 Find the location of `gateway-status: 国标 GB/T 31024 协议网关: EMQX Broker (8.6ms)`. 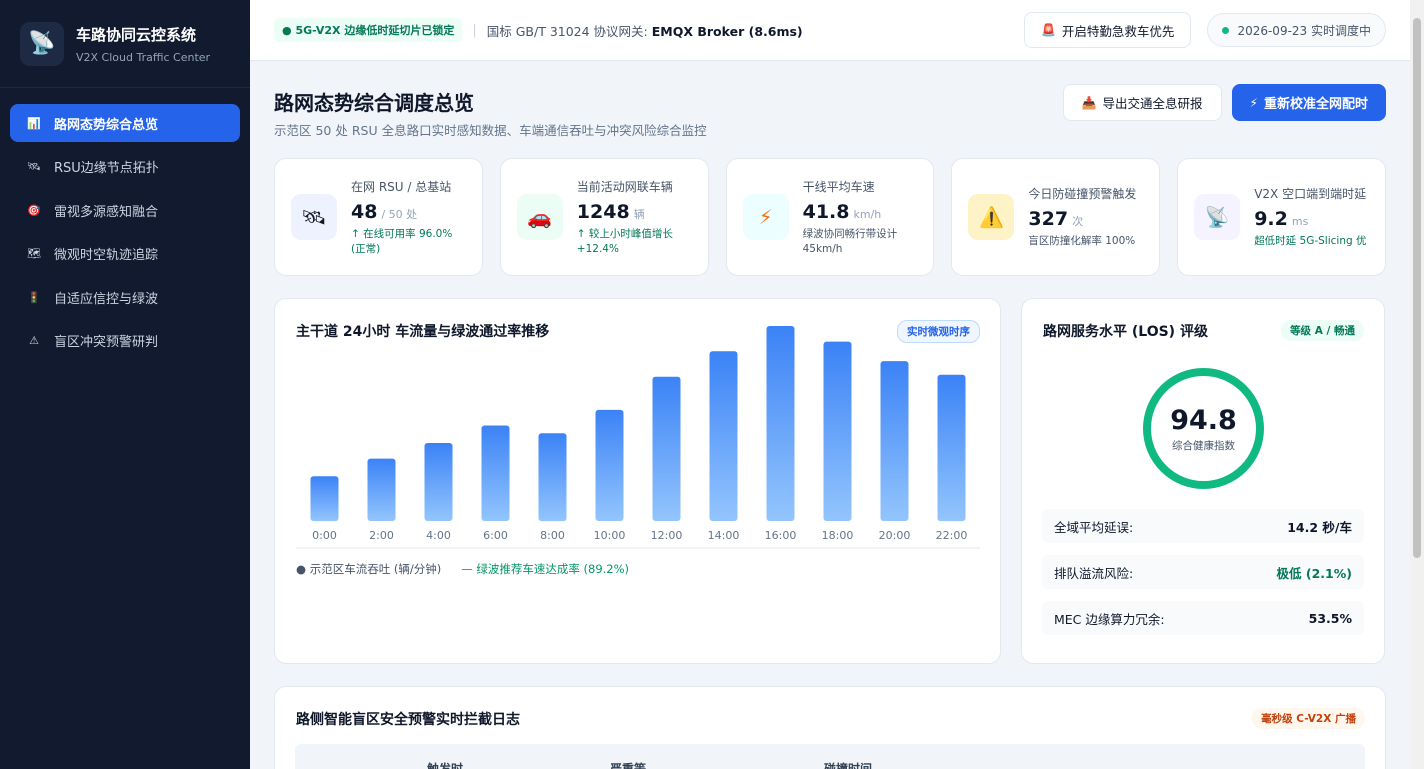

gateway-status: 国标 GB/T 31024 协议网关: EMQX Broker (8.6ms) is located at coordinates (644, 31).